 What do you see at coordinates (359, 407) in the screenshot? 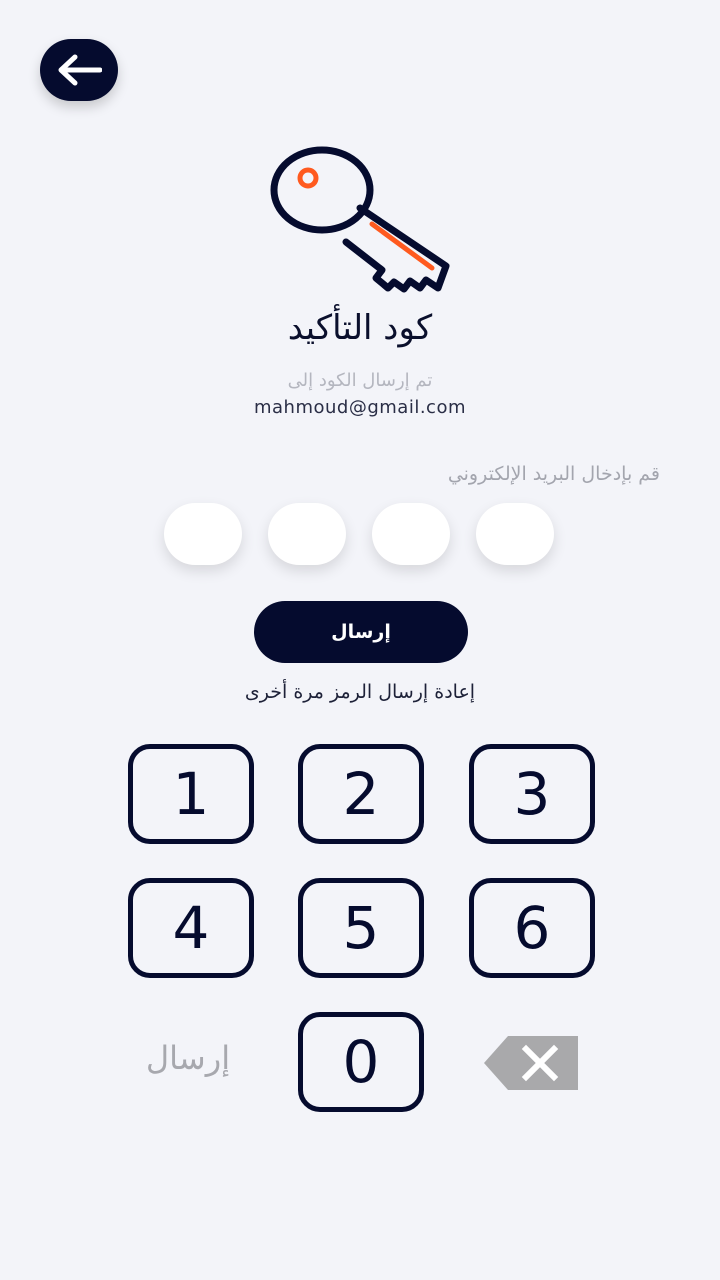
I see `email-address: mahmoud@gmail.com` at bounding box center [359, 407].